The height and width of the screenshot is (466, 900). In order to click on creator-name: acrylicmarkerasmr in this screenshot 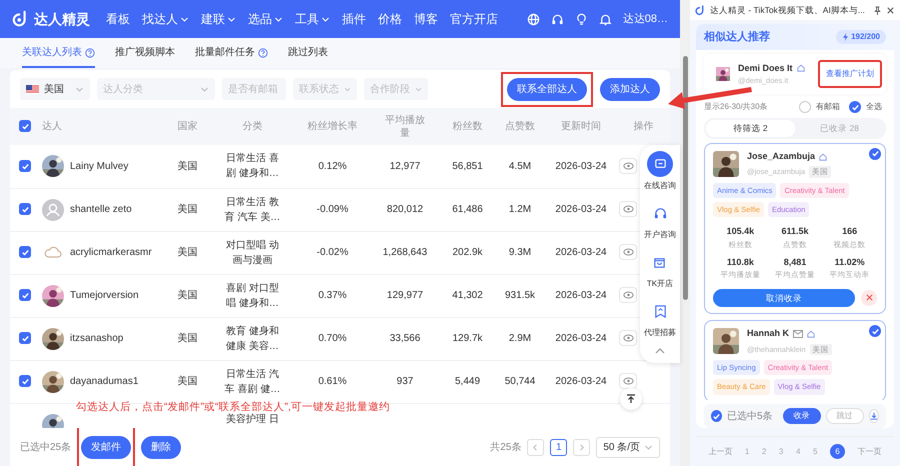, I will do `click(111, 252)`.